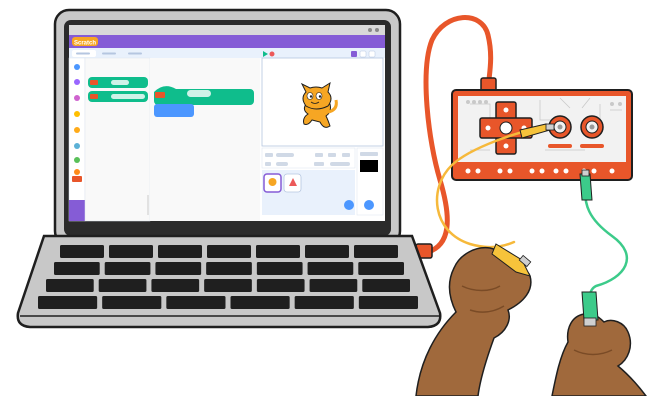  I want to click on makey-makey-board-icon, so click(542, 135).